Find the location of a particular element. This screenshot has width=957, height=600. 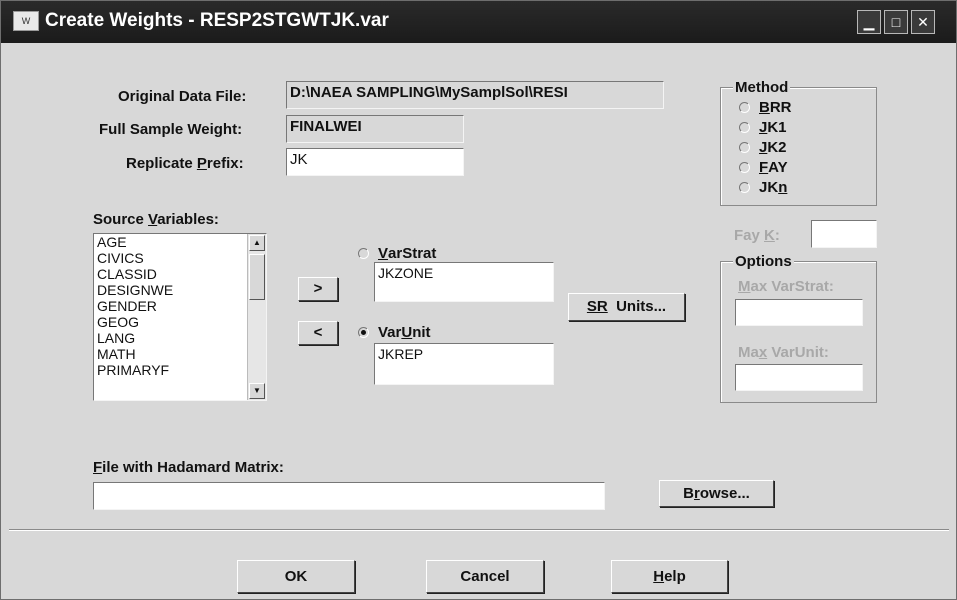

arrow-up-icon: ▲ is located at coordinates (257, 242).